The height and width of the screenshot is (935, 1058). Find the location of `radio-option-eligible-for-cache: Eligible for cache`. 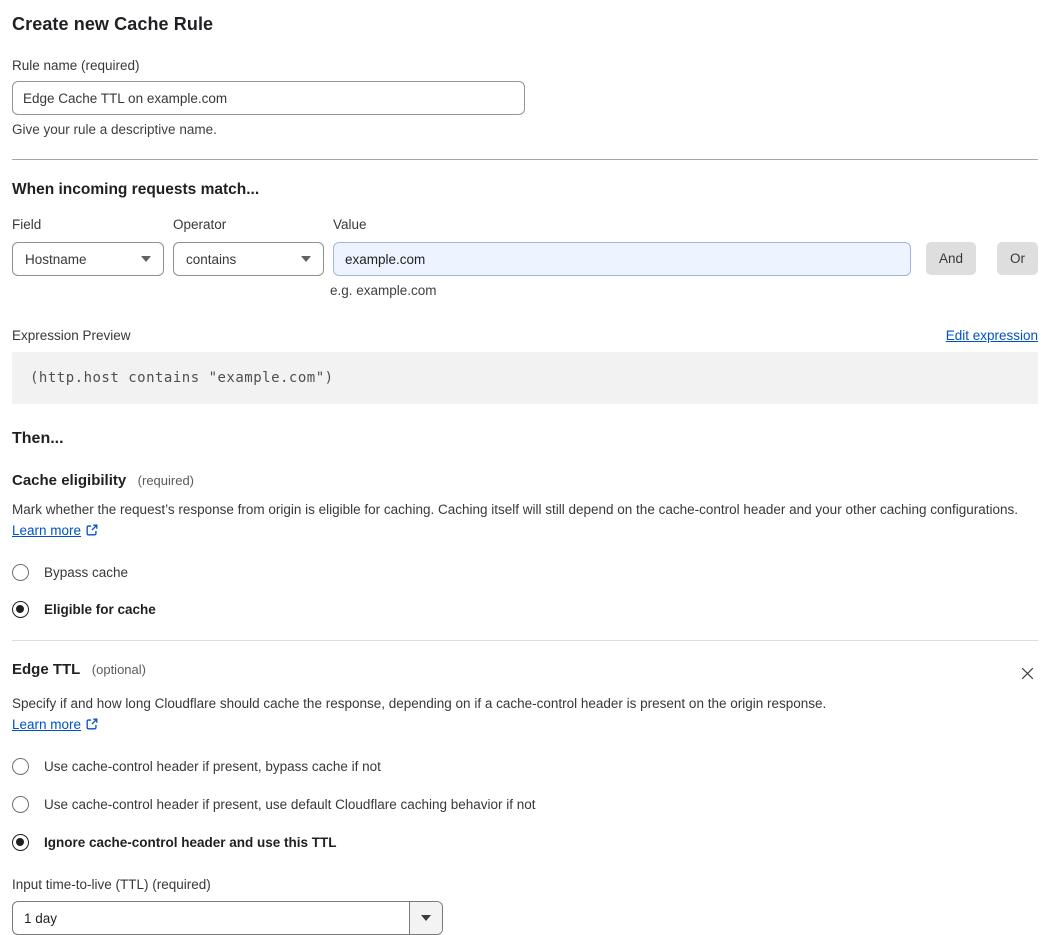

radio-option-eligible-for-cache: Eligible for cache is located at coordinates (525, 609).